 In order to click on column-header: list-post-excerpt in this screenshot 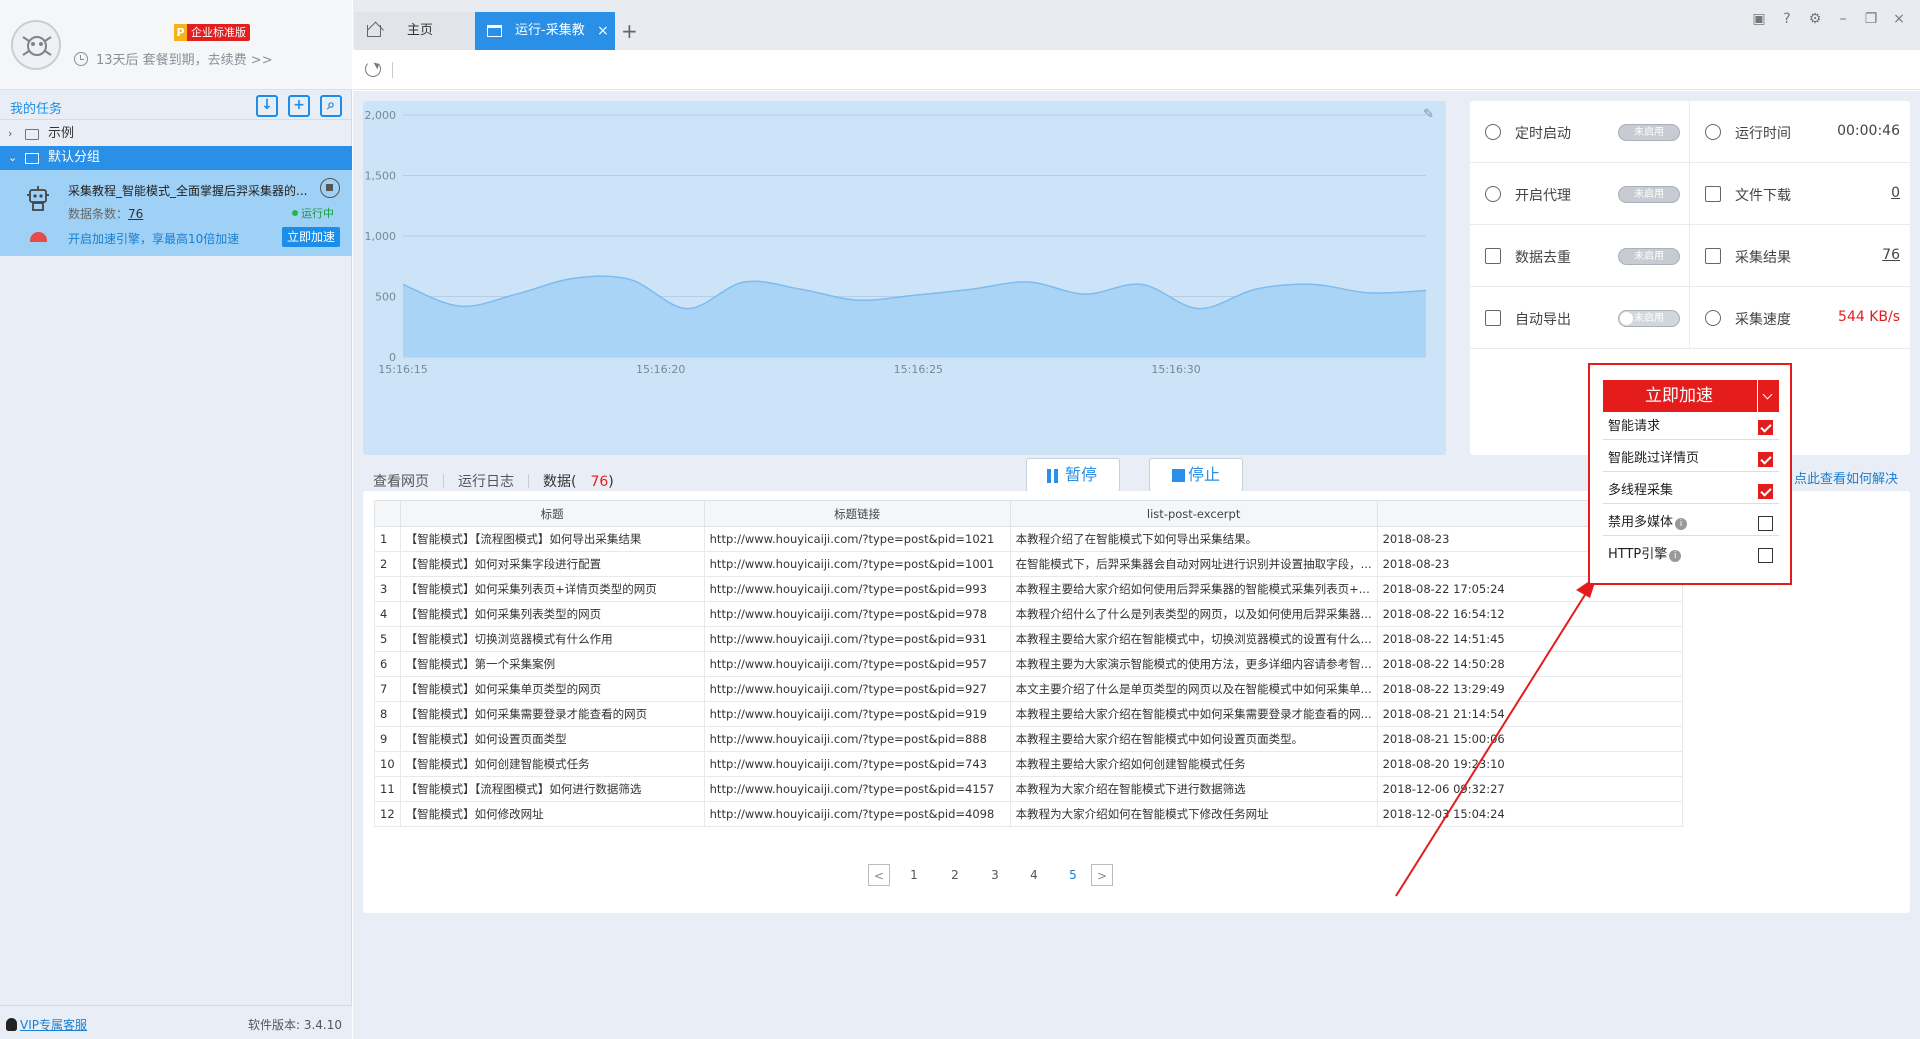, I will do `click(1193, 513)`.